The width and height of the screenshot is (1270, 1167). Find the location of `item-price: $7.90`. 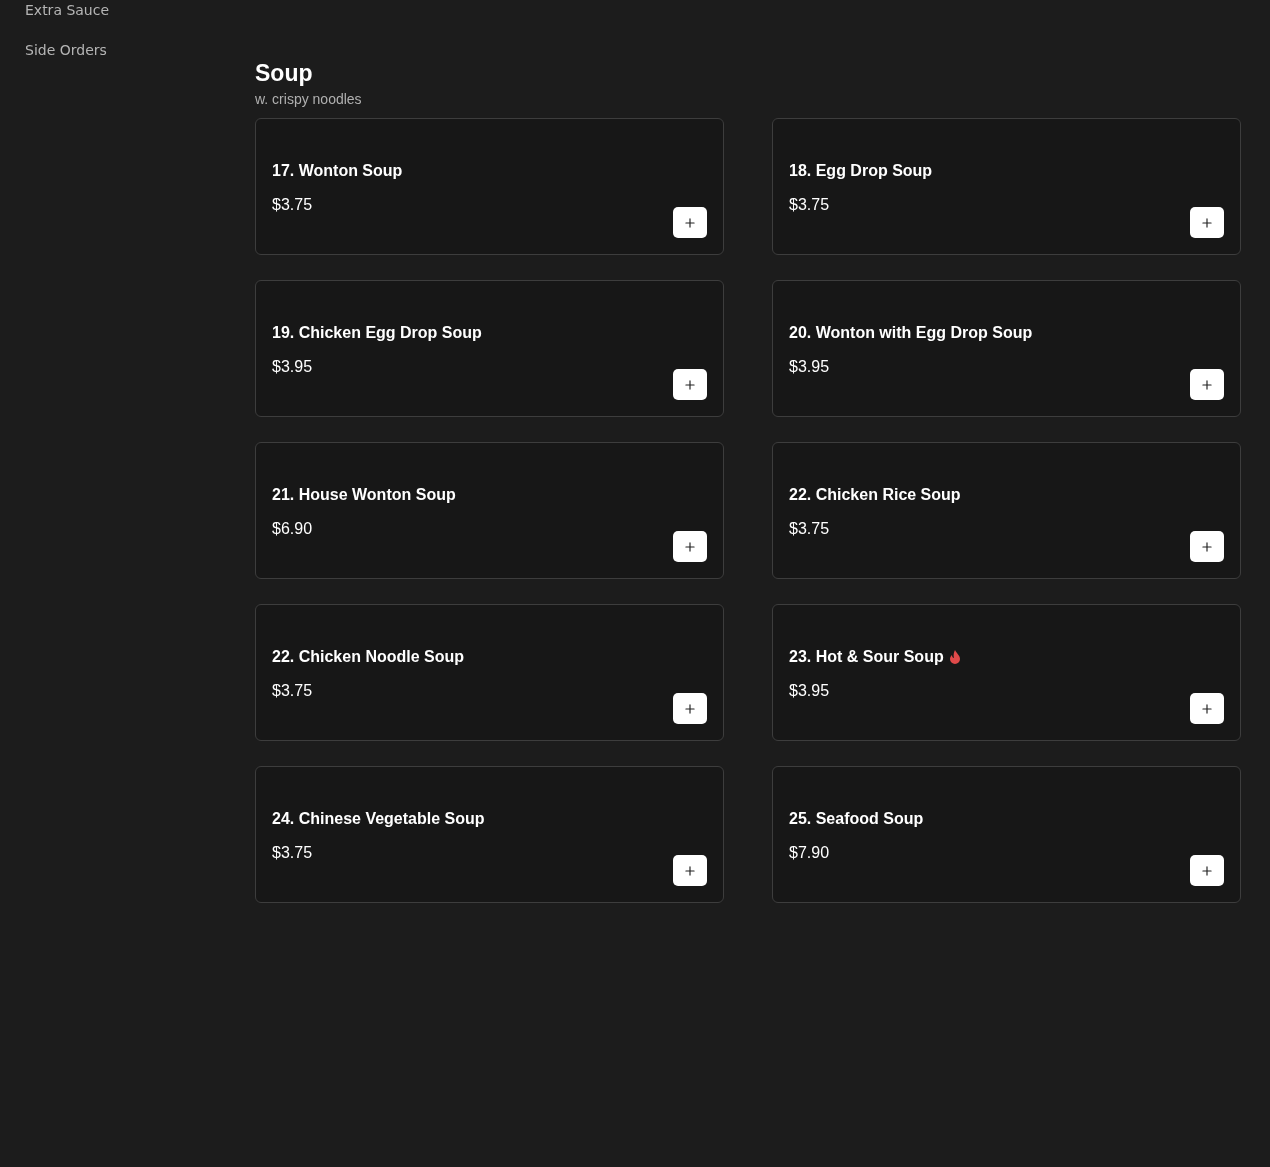

item-price: $7.90 is located at coordinates (810, 853).